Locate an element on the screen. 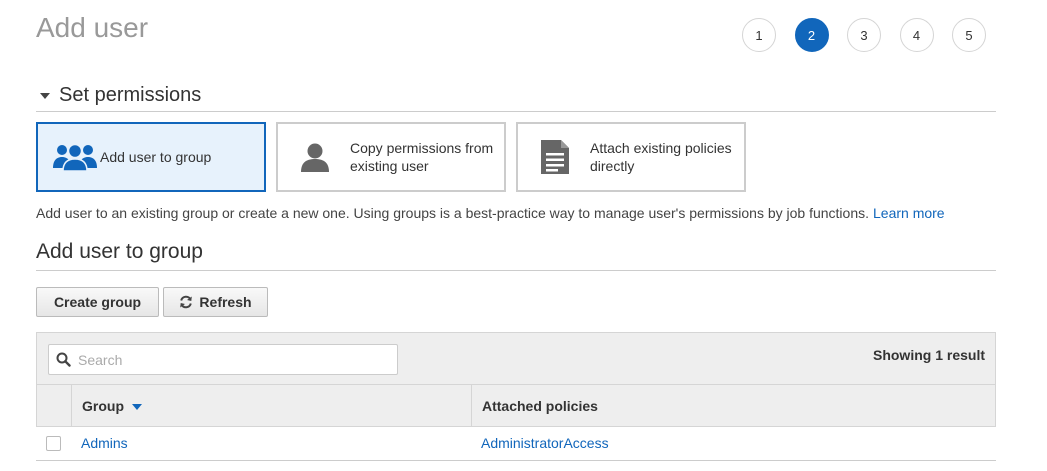 The height and width of the screenshot is (471, 1047). page-title: Add user is located at coordinates (92, 27).